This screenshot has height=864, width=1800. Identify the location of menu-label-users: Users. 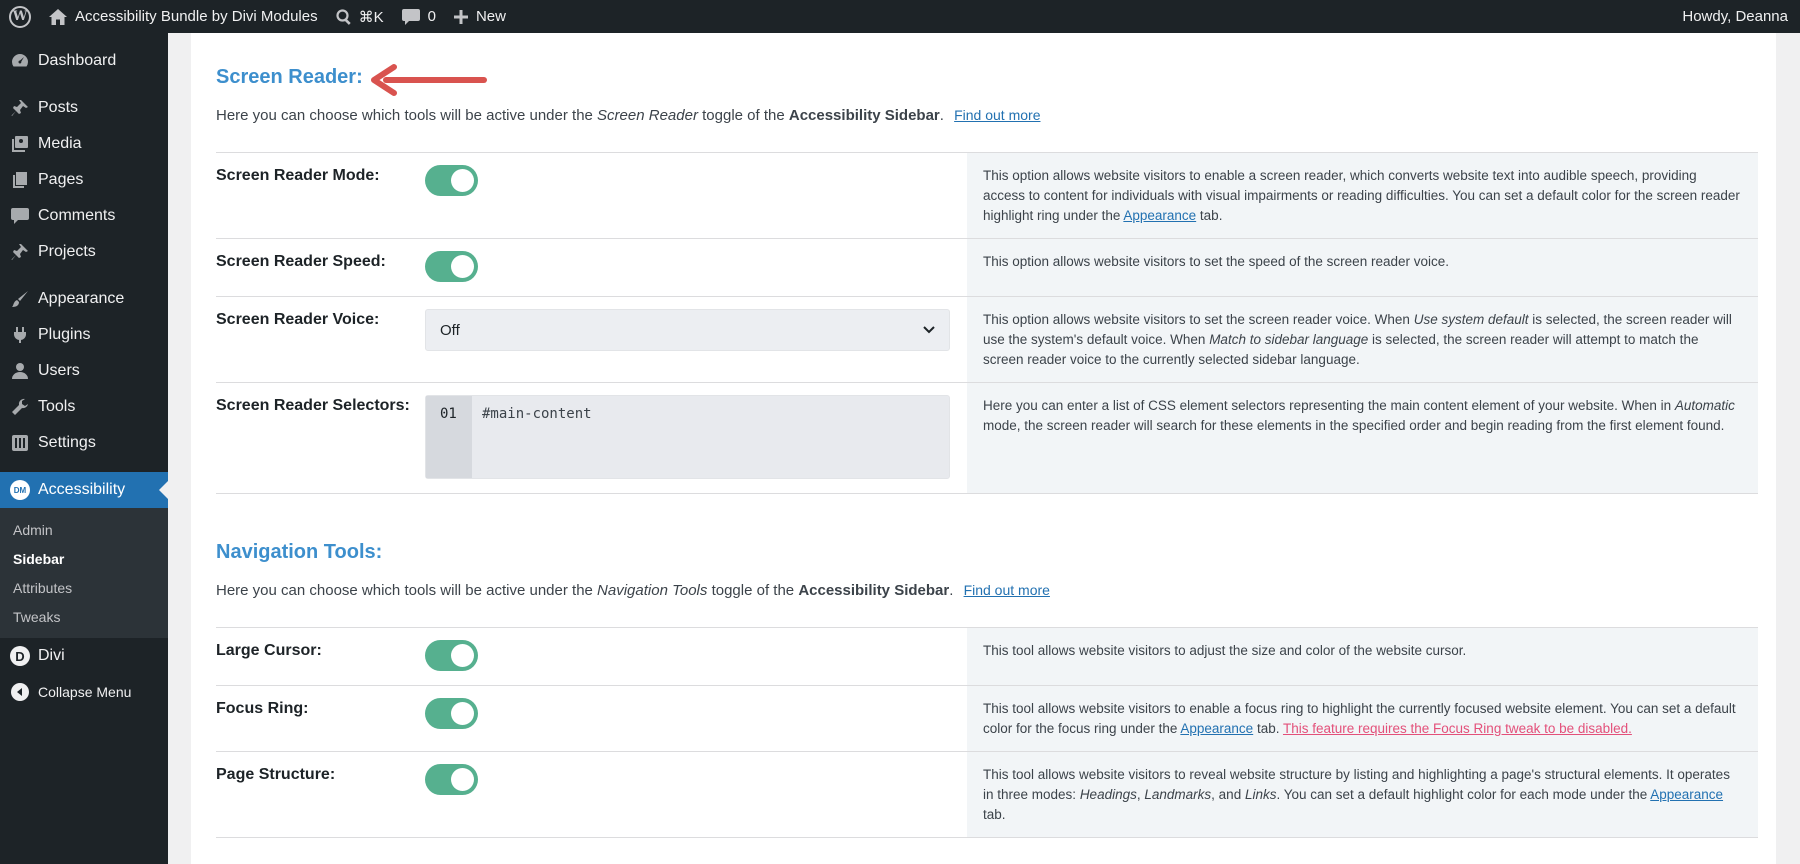
(59, 370).